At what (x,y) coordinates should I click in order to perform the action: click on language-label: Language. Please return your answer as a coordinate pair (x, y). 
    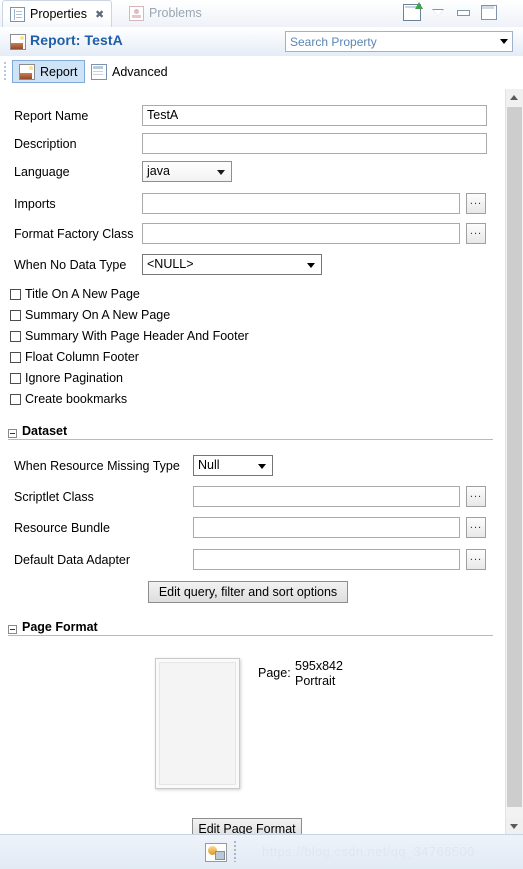
    Looking at the image, I should click on (42, 172).